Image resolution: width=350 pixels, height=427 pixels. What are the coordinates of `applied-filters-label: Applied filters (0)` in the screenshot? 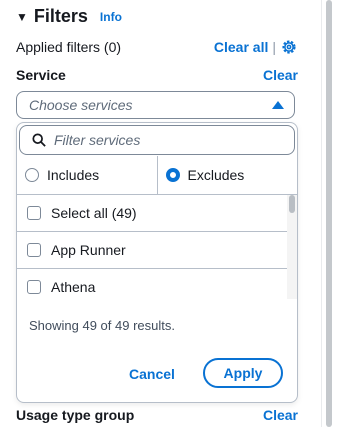 It's located at (69, 47).